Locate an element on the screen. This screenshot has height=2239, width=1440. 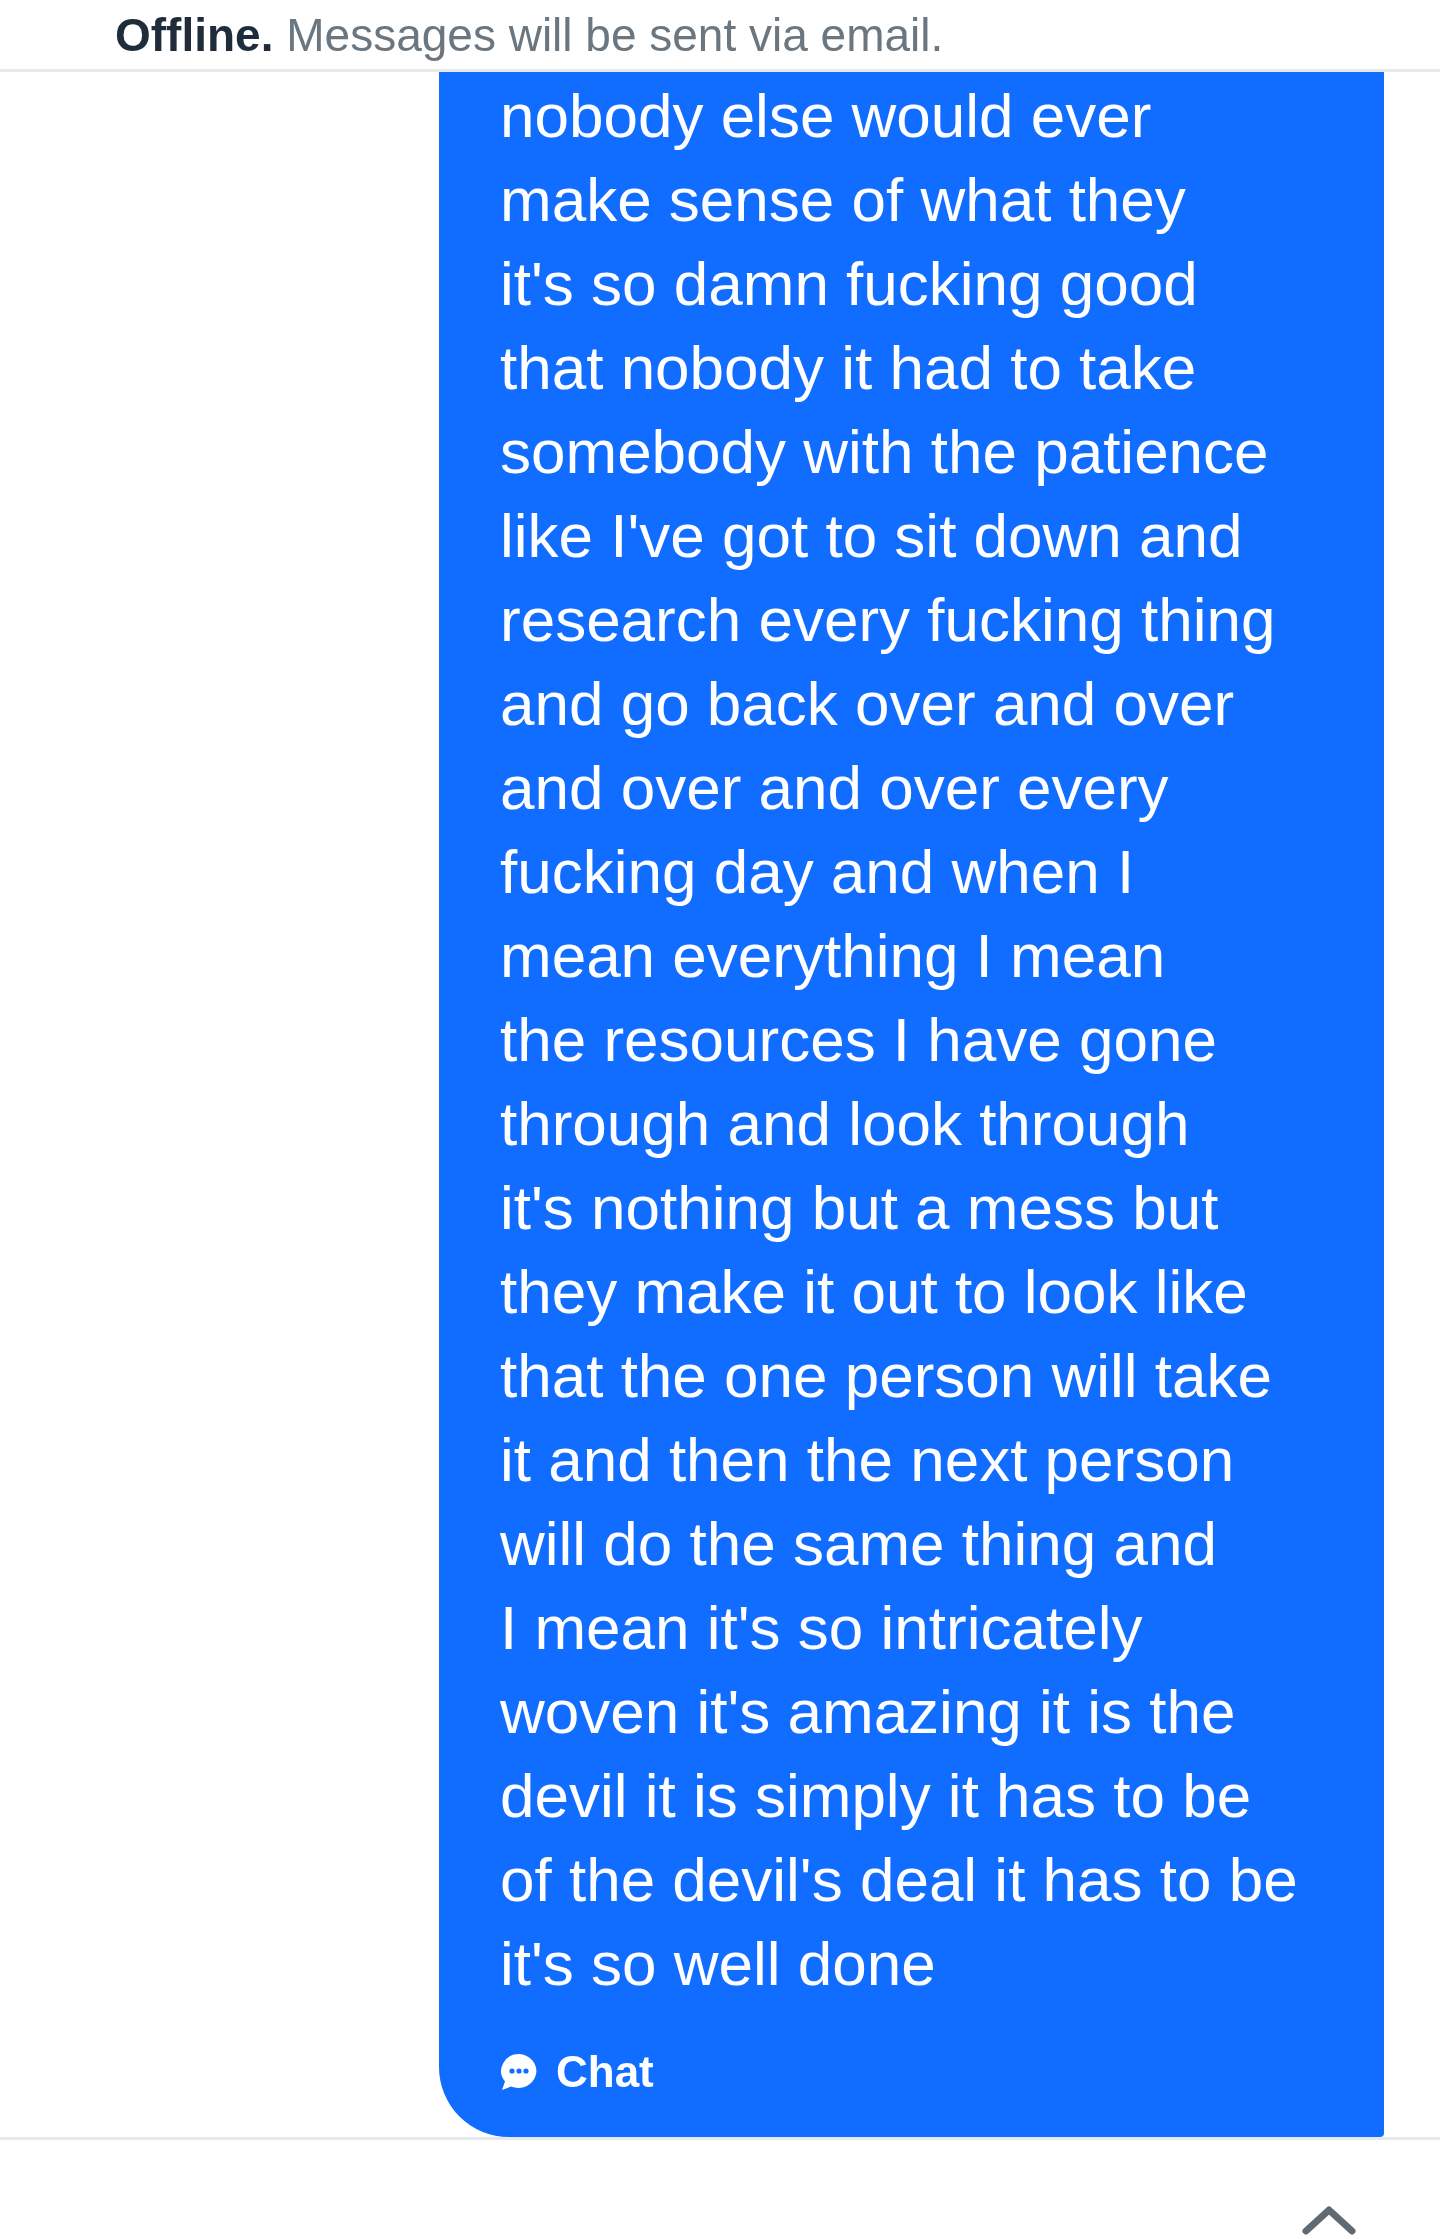
channel-label: Chat is located at coordinates (605, 2072).